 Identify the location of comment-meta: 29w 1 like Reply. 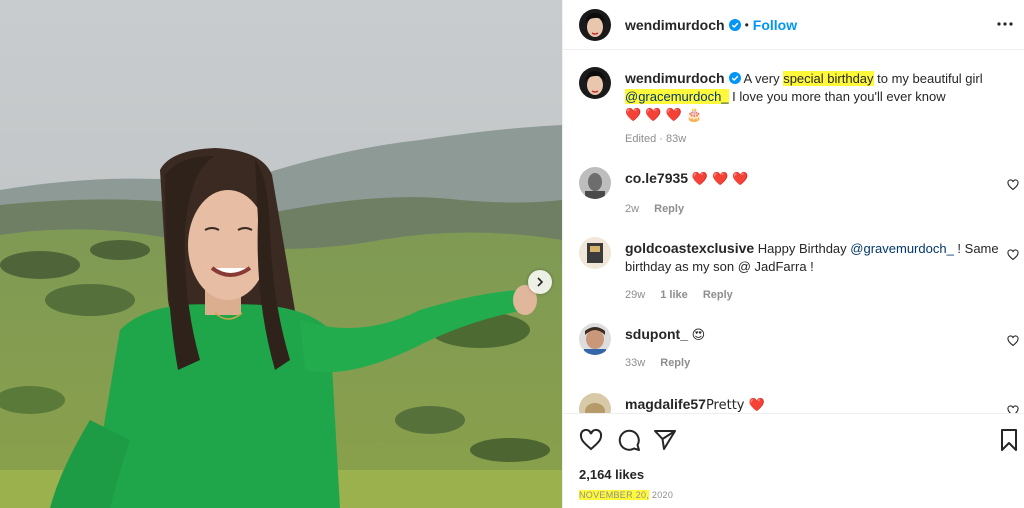
(685, 295).